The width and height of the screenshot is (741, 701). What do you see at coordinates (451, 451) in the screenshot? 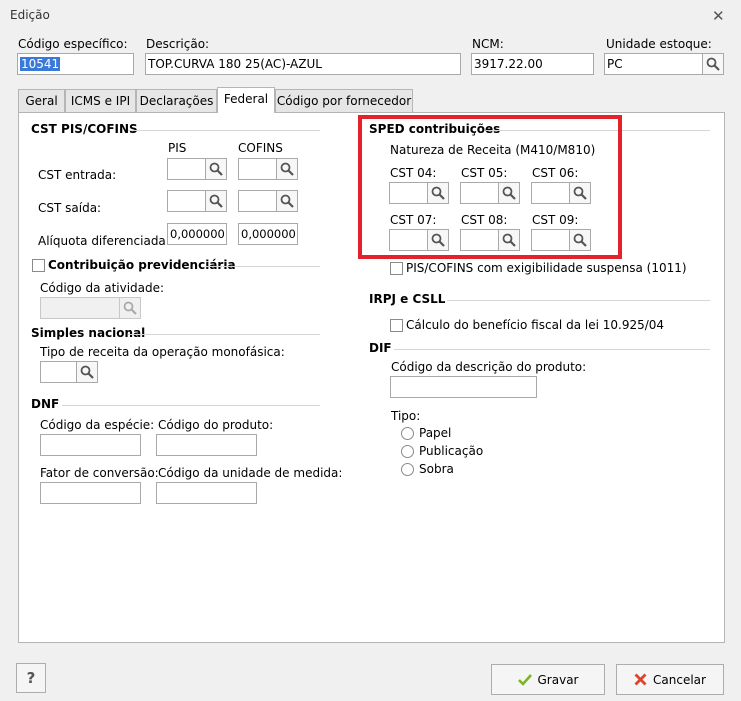
I see `publicacao-label: Publicação` at bounding box center [451, 451].